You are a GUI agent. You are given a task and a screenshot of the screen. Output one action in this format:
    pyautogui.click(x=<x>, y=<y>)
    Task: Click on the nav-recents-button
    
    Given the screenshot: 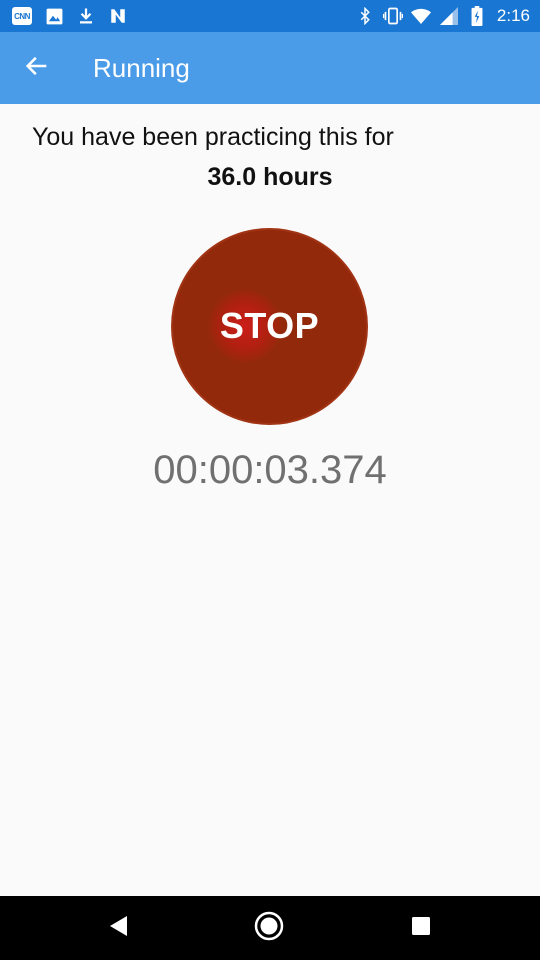 What is the action you would take?
    pyautogui.click(x=421, y=928)
    